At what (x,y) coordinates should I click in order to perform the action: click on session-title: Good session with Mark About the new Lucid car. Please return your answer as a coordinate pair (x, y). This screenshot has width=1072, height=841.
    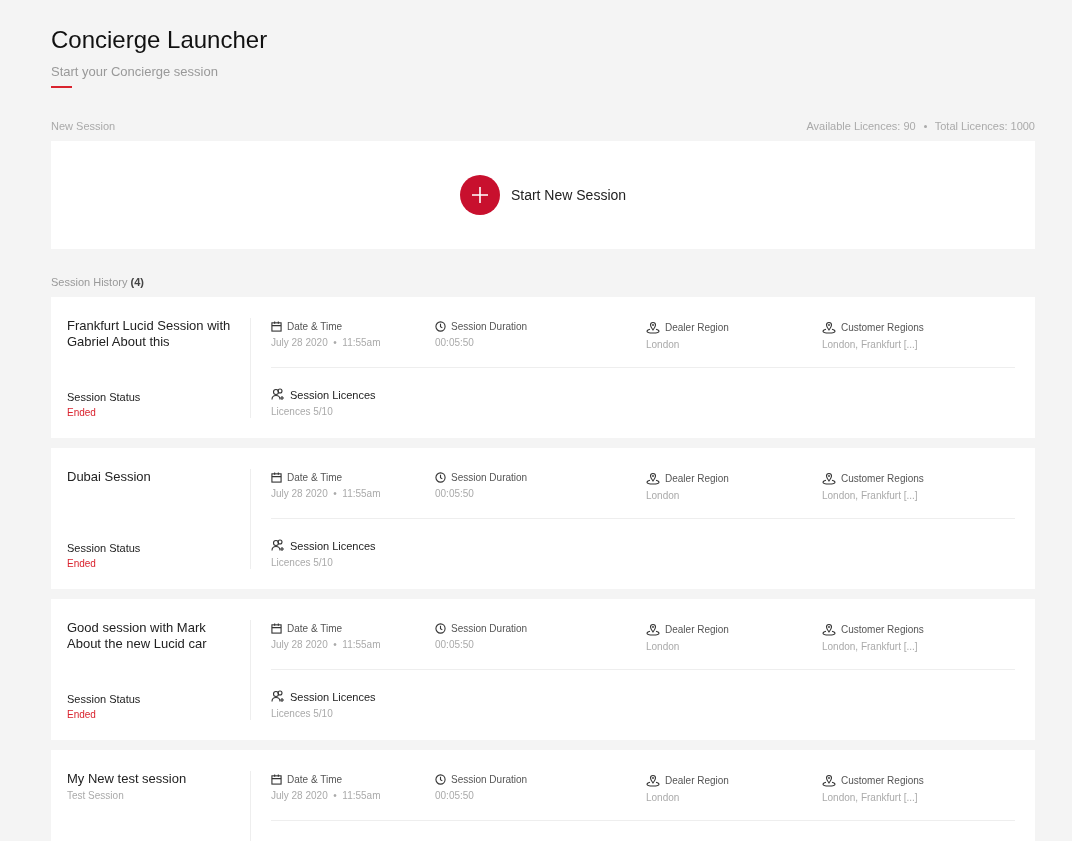
    Looking at the image, I should click on (137, 636).